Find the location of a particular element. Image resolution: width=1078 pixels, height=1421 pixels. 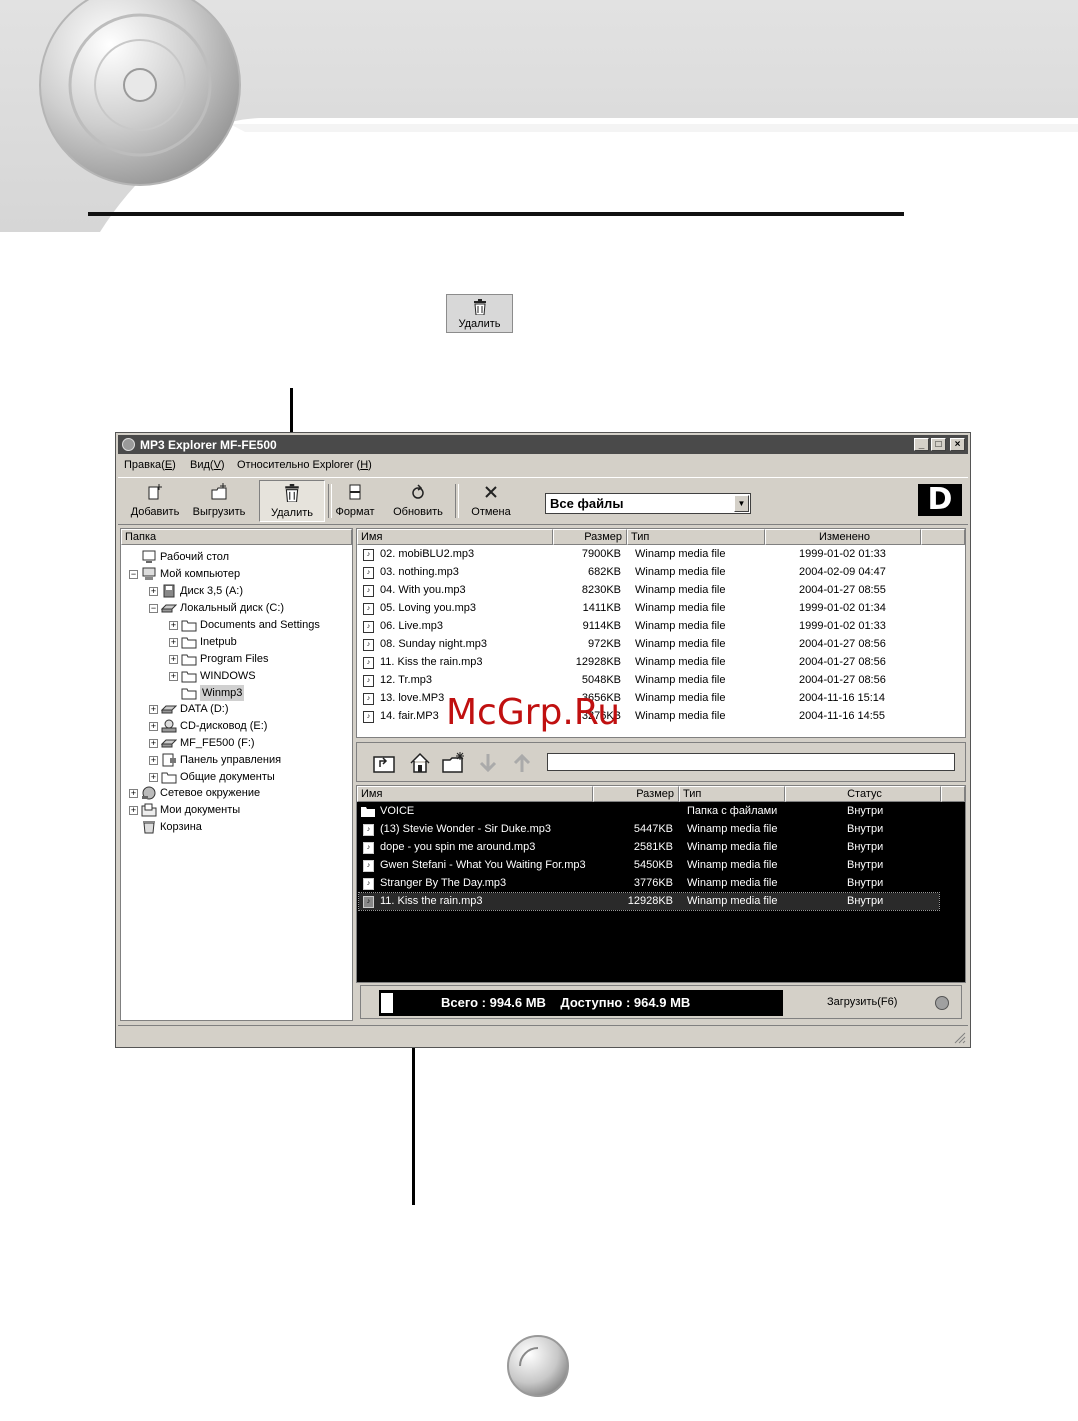

menu-view: Вид(V) is located at coordinates (207, 465).